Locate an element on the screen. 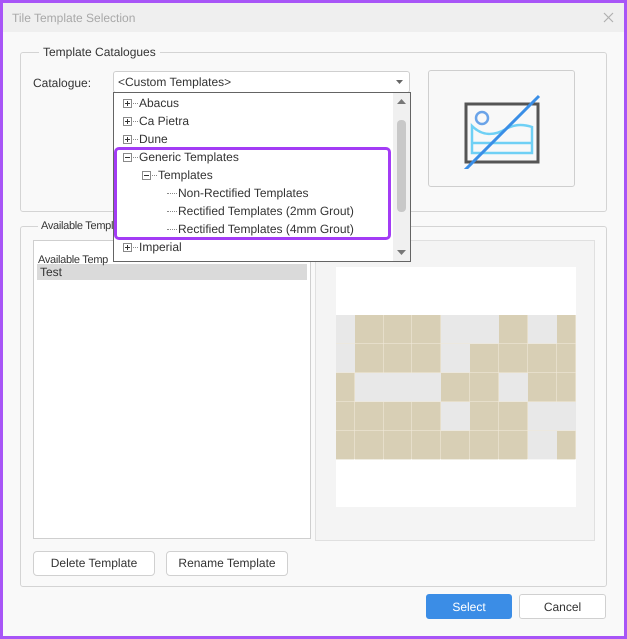 This screenshot has width=627, height=639. template-button: Delete Template is located at coordinates (94, 563).